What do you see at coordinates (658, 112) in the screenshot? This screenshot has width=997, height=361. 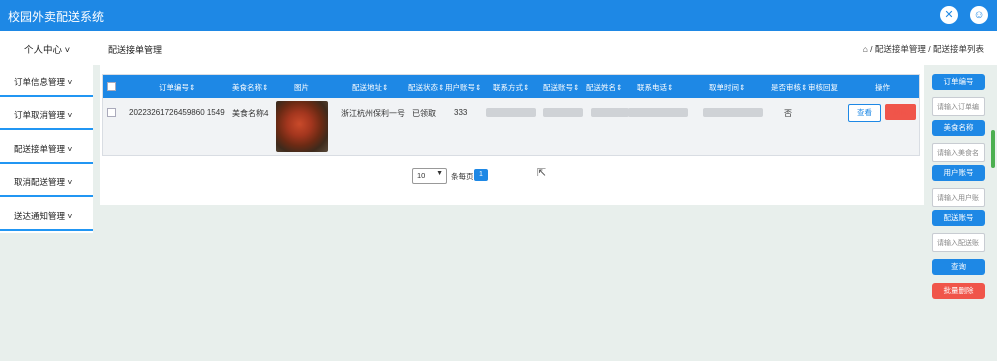 I see `cell-phone-redacted` at bounding box center [658, 112].